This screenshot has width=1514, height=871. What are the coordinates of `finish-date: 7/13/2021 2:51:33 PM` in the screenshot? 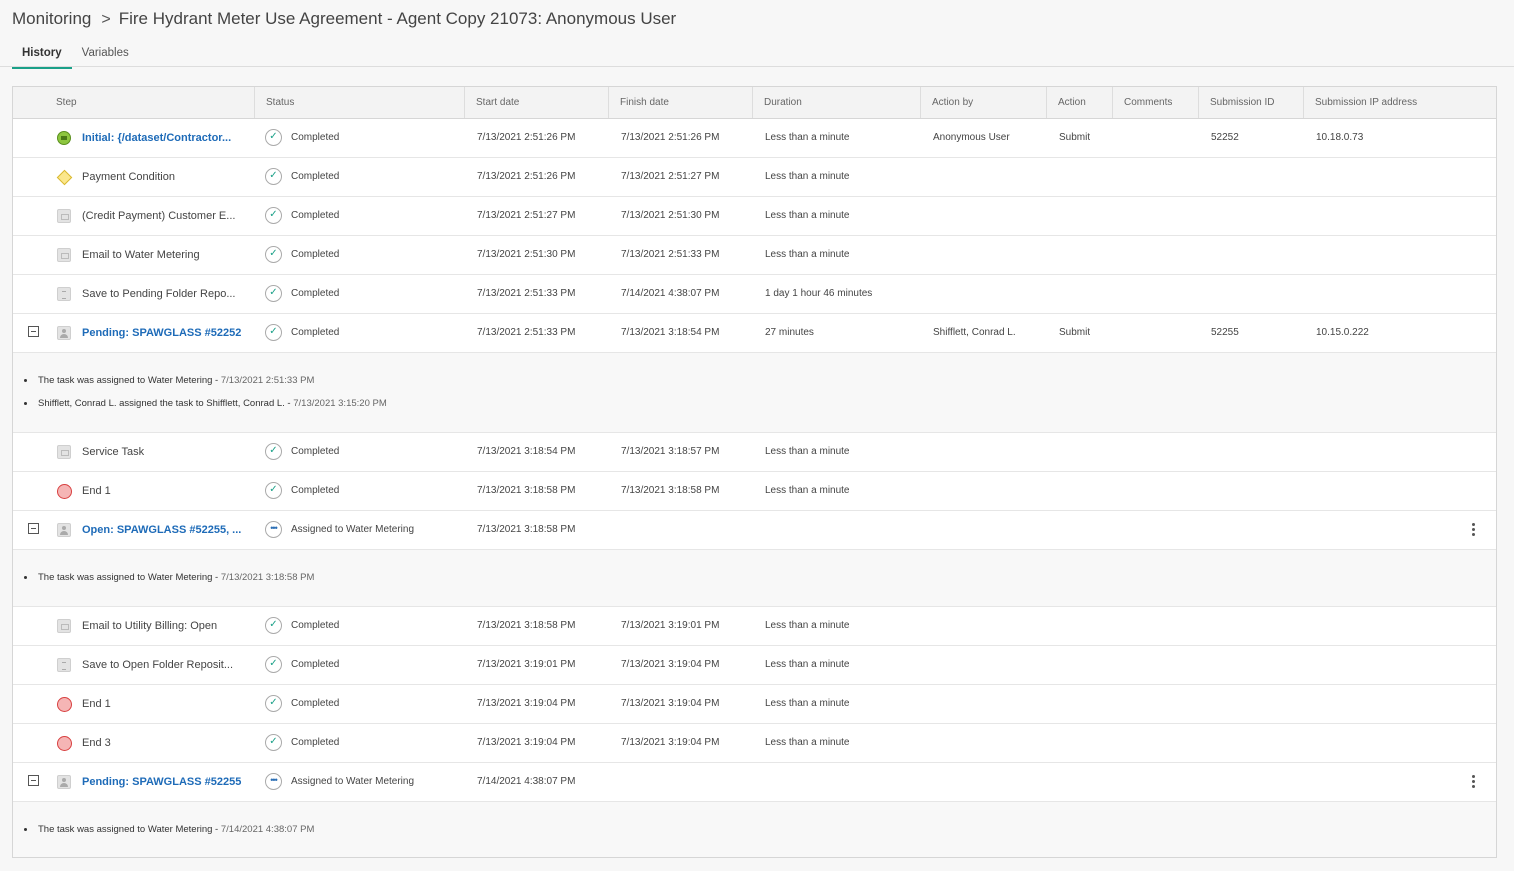 It's located at (670, 254).